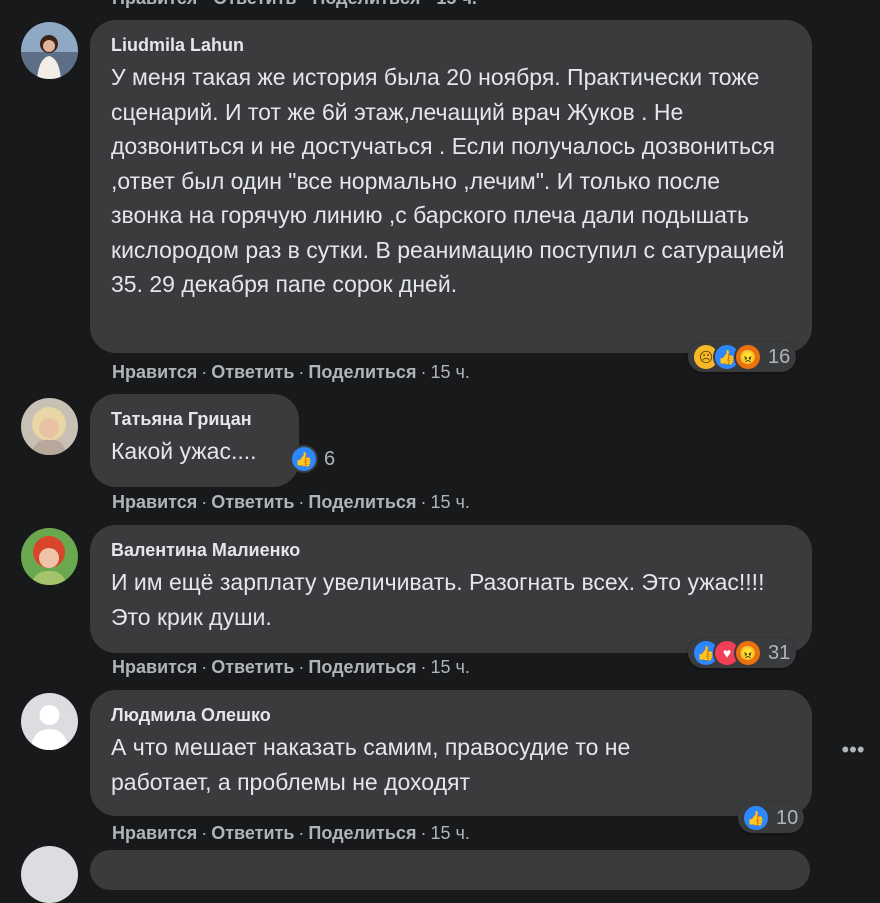 This screenshot has width=880, height=903. What do you see at coordinates (771, 818) in the screenshot?
I see `reaction-summary: 👍 10` at bounding box center [771, 818].